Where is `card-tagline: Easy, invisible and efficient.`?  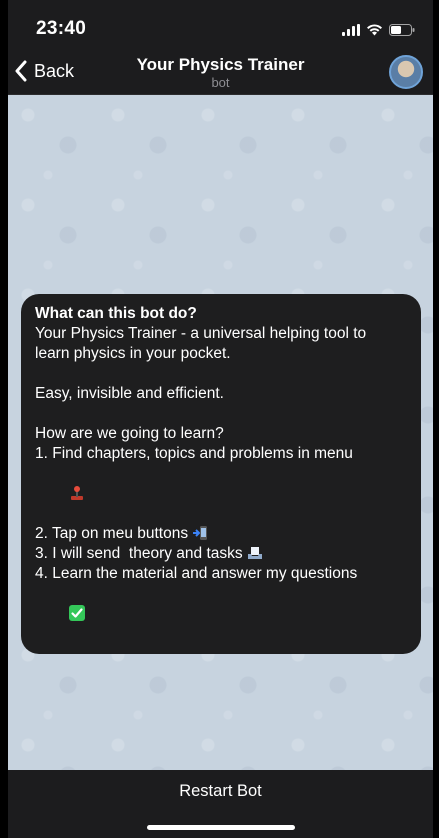
card-tagline: Easy, invisible and efficient. is located at coordinates (129, 393).